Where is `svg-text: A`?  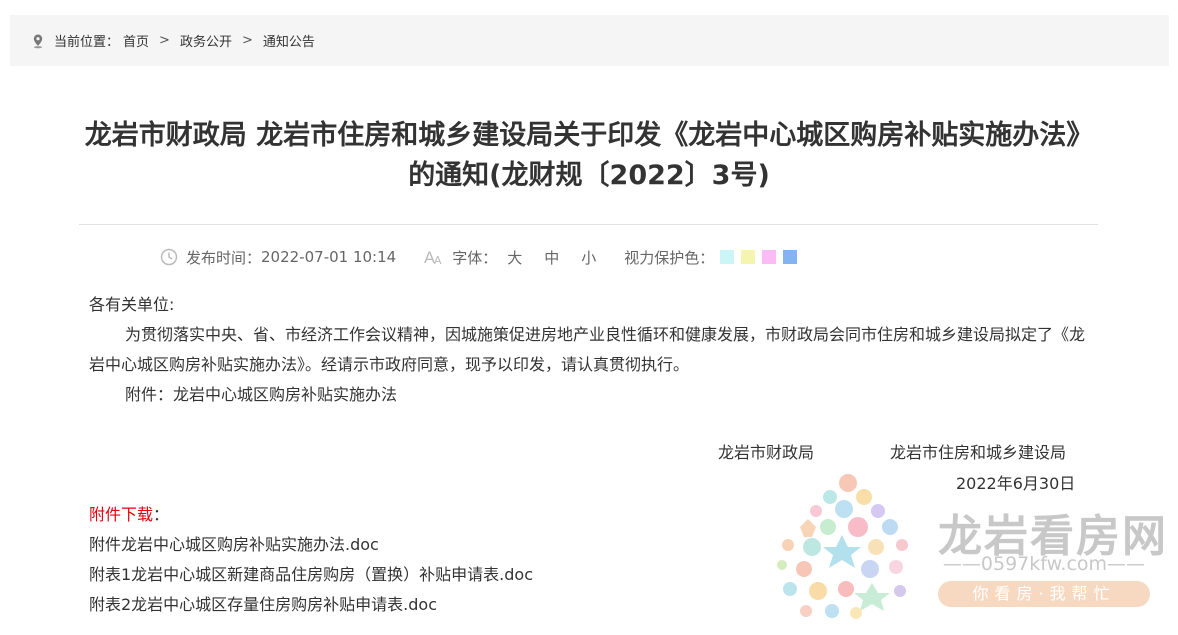
svg-text: A is located at coordinates (438, 260).